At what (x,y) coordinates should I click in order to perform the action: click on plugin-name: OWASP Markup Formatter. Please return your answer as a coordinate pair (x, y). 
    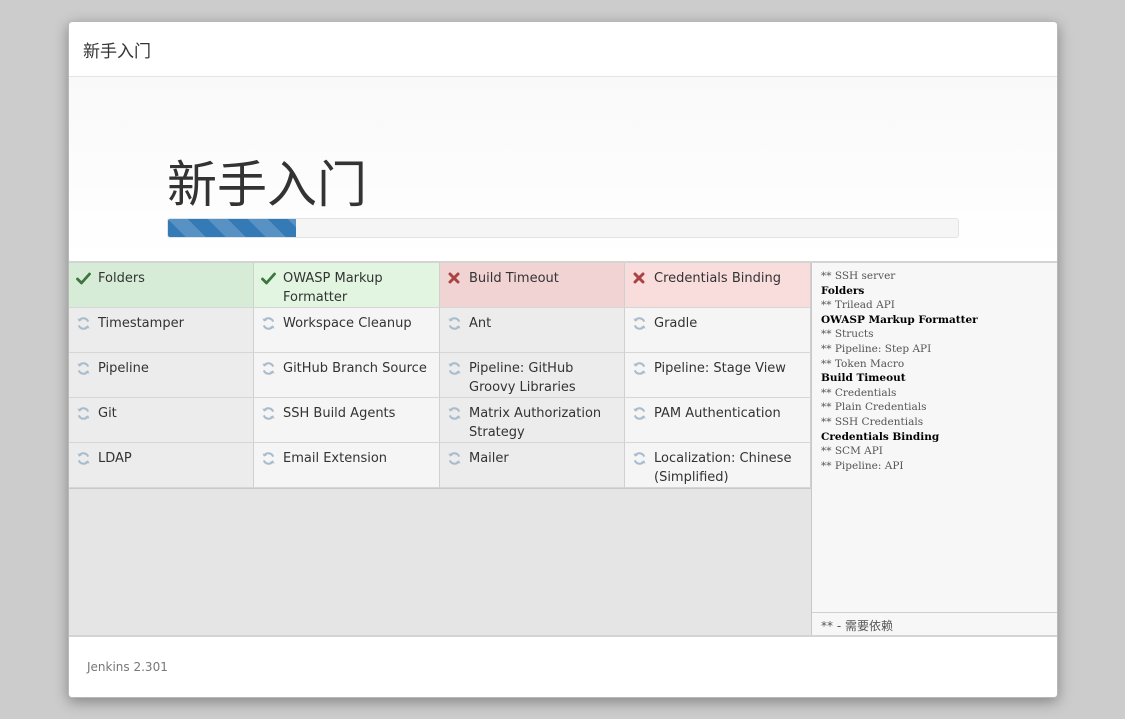
    Looking at the image, I should click on (333, 288).